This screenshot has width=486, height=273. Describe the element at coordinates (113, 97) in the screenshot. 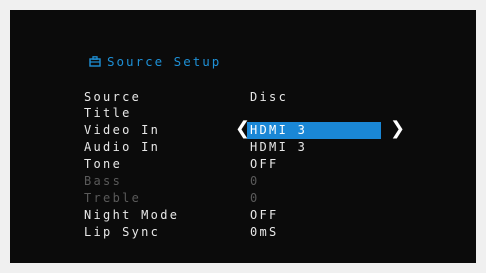

I see `setting-label: Source` at that location.